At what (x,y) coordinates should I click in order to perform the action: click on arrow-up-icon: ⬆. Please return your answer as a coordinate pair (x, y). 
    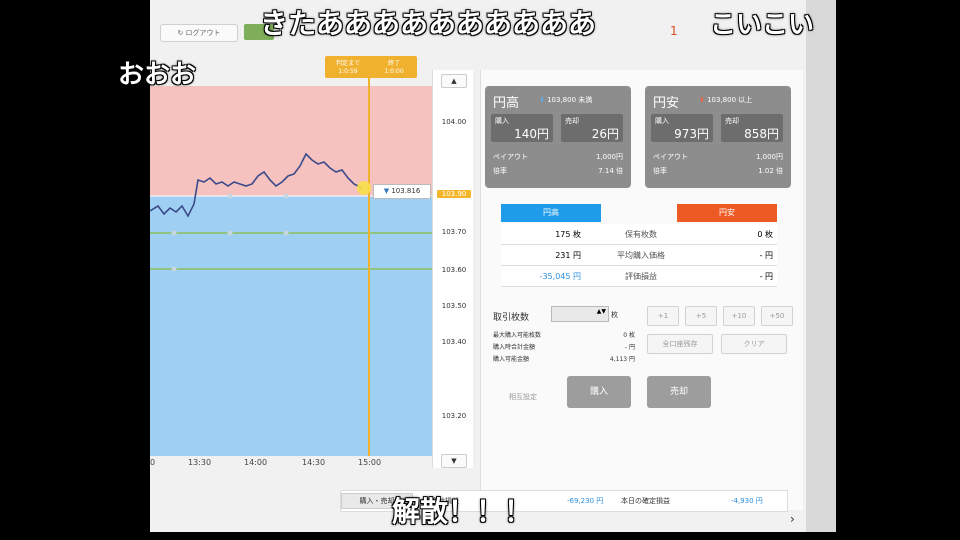
    Looking at the image, I should click on (703, 100).